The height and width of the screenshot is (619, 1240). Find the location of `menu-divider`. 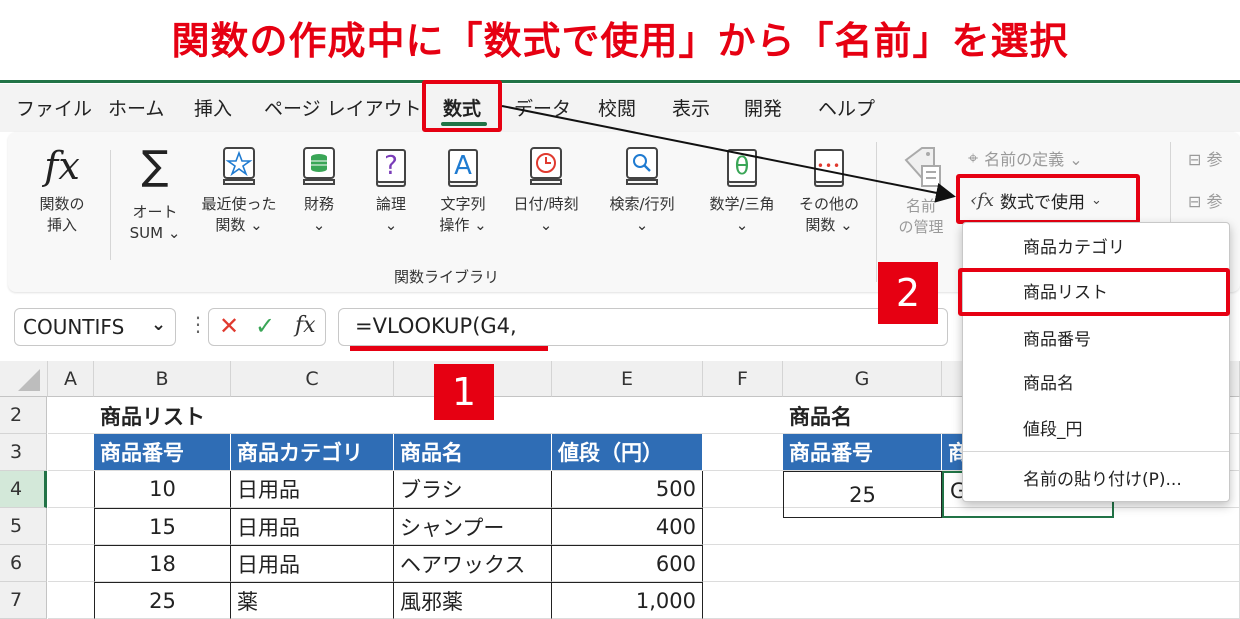

menu-divider is located at coordinates (1096, 451).